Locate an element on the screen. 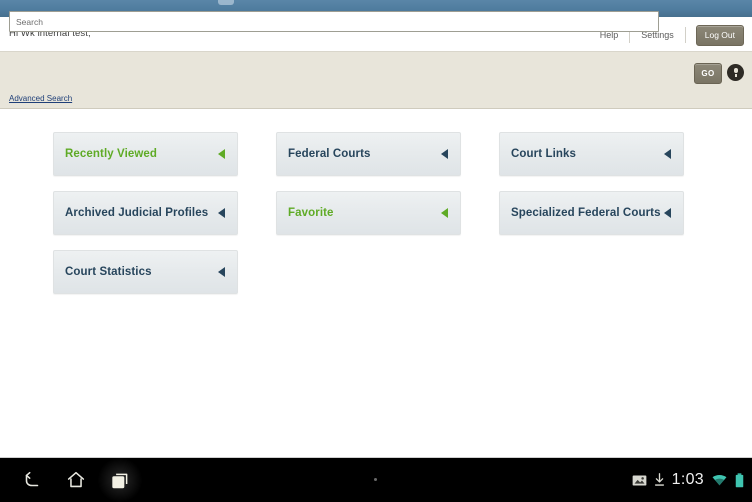 The height and width of the screenshot is (502, 752). microphone-glyph is located at coordinates (735, 72).